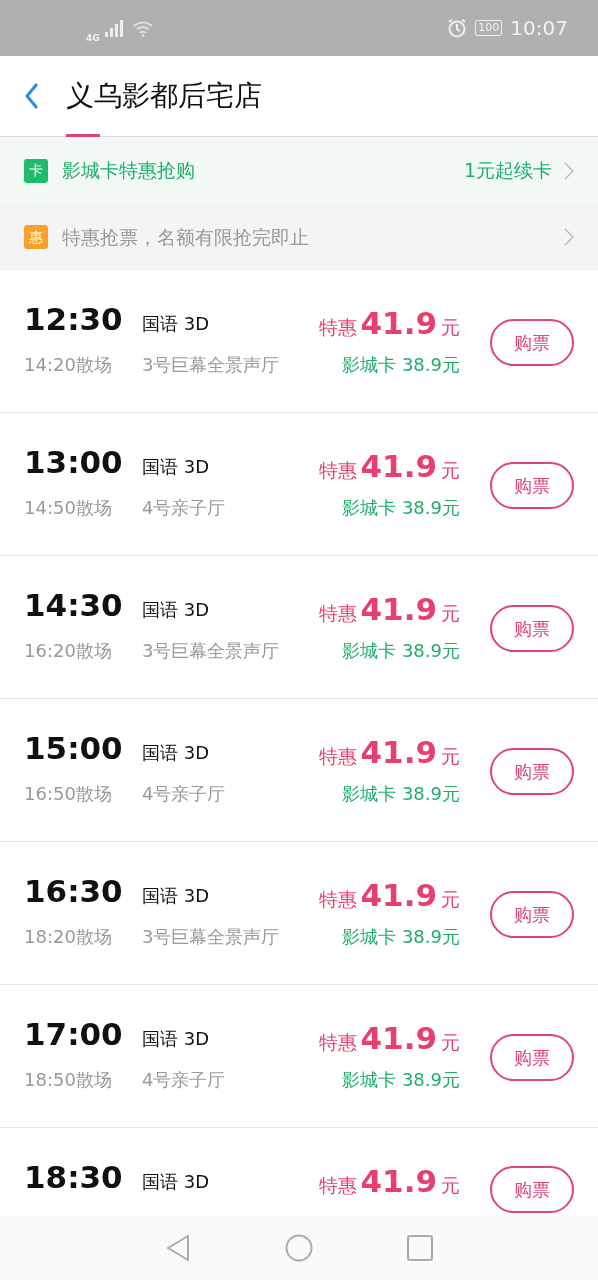 Image resolution: width=598 pixels, height=1280 pixels. Describe the element at coordinates (507, 170) in the screenshot. I see `renew-card-link: 1元起续卡` at that location.